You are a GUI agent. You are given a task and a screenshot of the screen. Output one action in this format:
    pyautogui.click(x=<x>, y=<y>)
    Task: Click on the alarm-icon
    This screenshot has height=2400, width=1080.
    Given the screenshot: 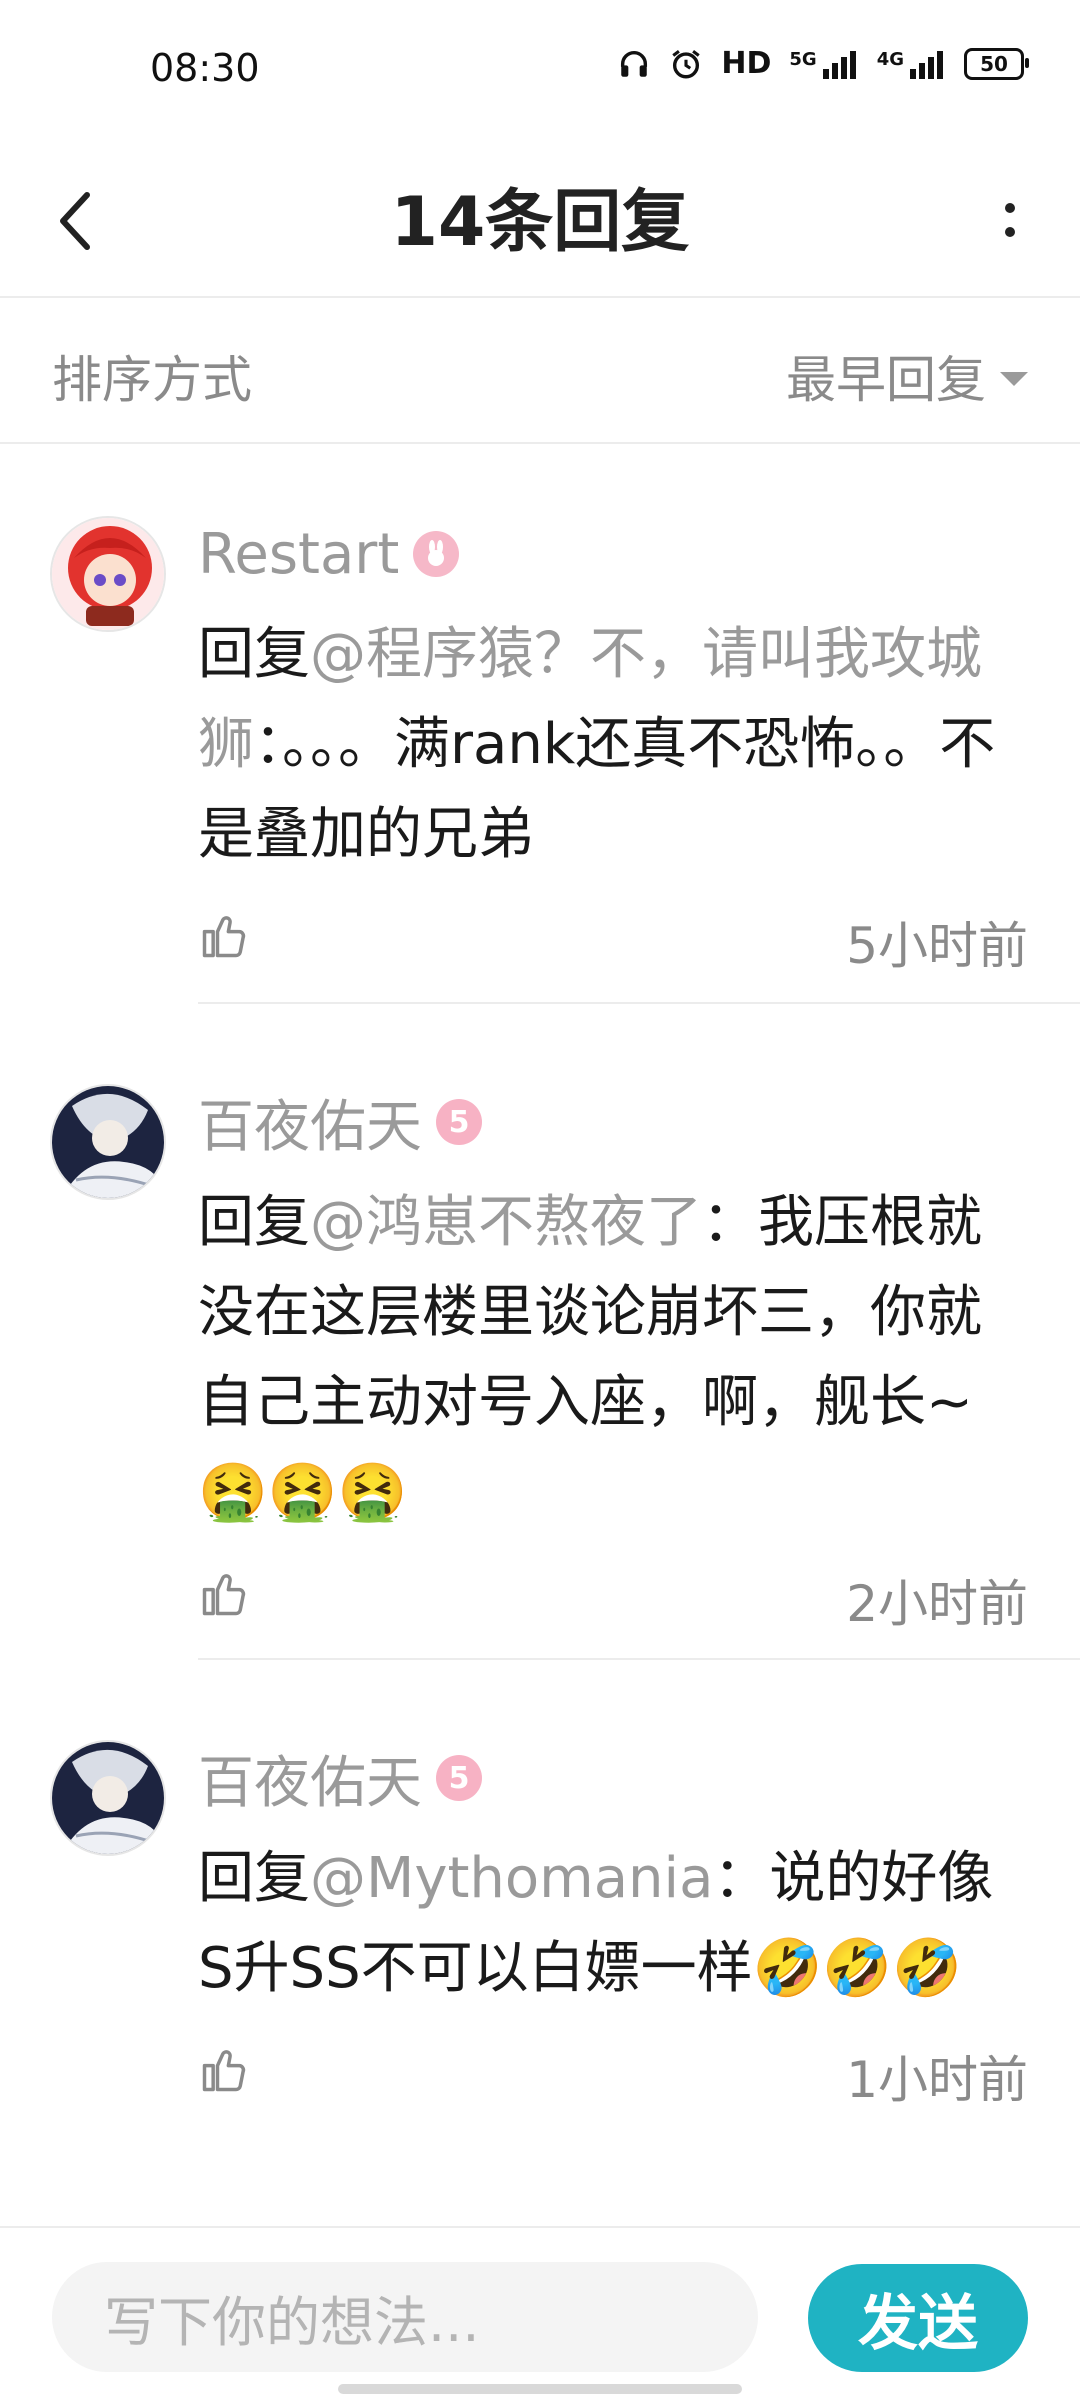 What is the action you would take?
    pyautogui.click(x=686, y=64)
    